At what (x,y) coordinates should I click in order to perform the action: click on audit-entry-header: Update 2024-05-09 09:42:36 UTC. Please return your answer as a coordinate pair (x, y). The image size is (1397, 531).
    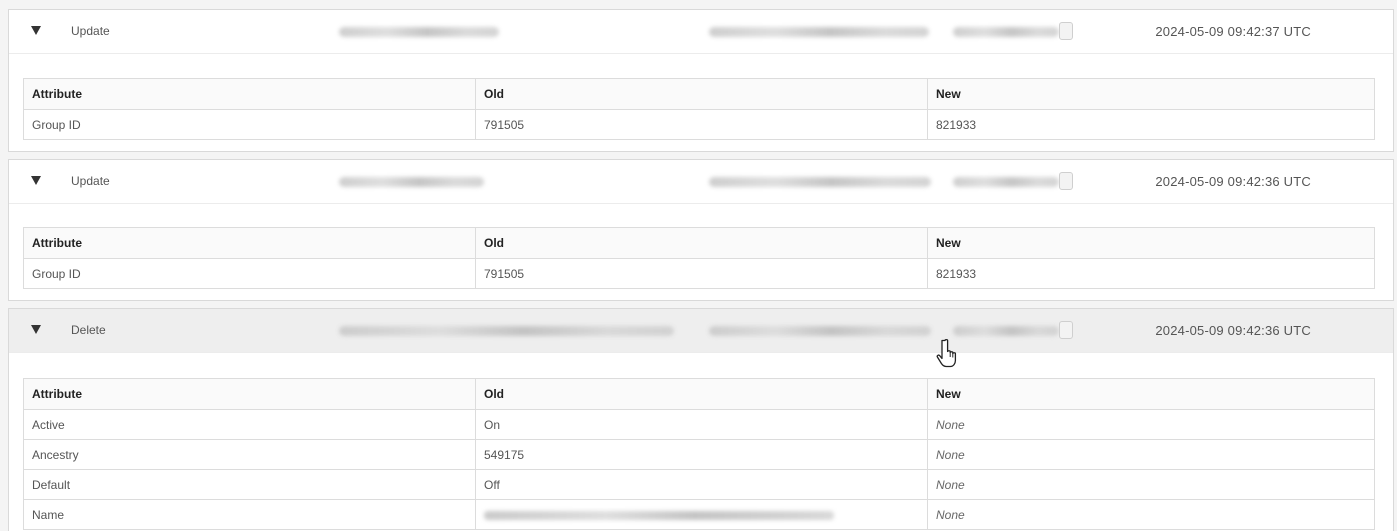
    Looking at the image, I should click on (701, 182).